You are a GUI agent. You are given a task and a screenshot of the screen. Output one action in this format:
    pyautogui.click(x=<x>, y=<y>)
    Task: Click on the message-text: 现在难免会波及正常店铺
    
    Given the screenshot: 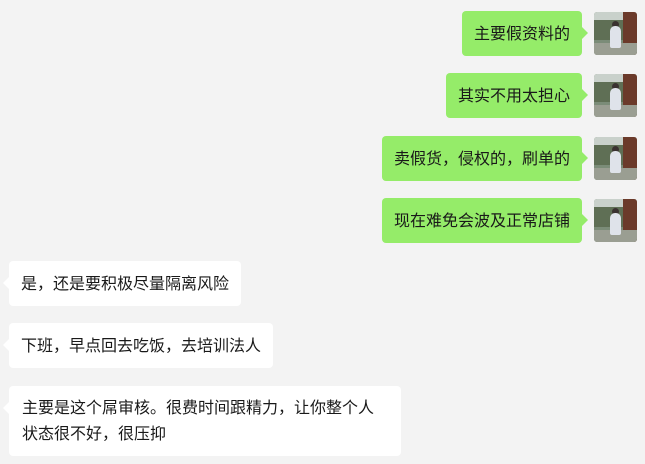 What is the action you would take?
    pyautogui.click(x=481, y=220)
    